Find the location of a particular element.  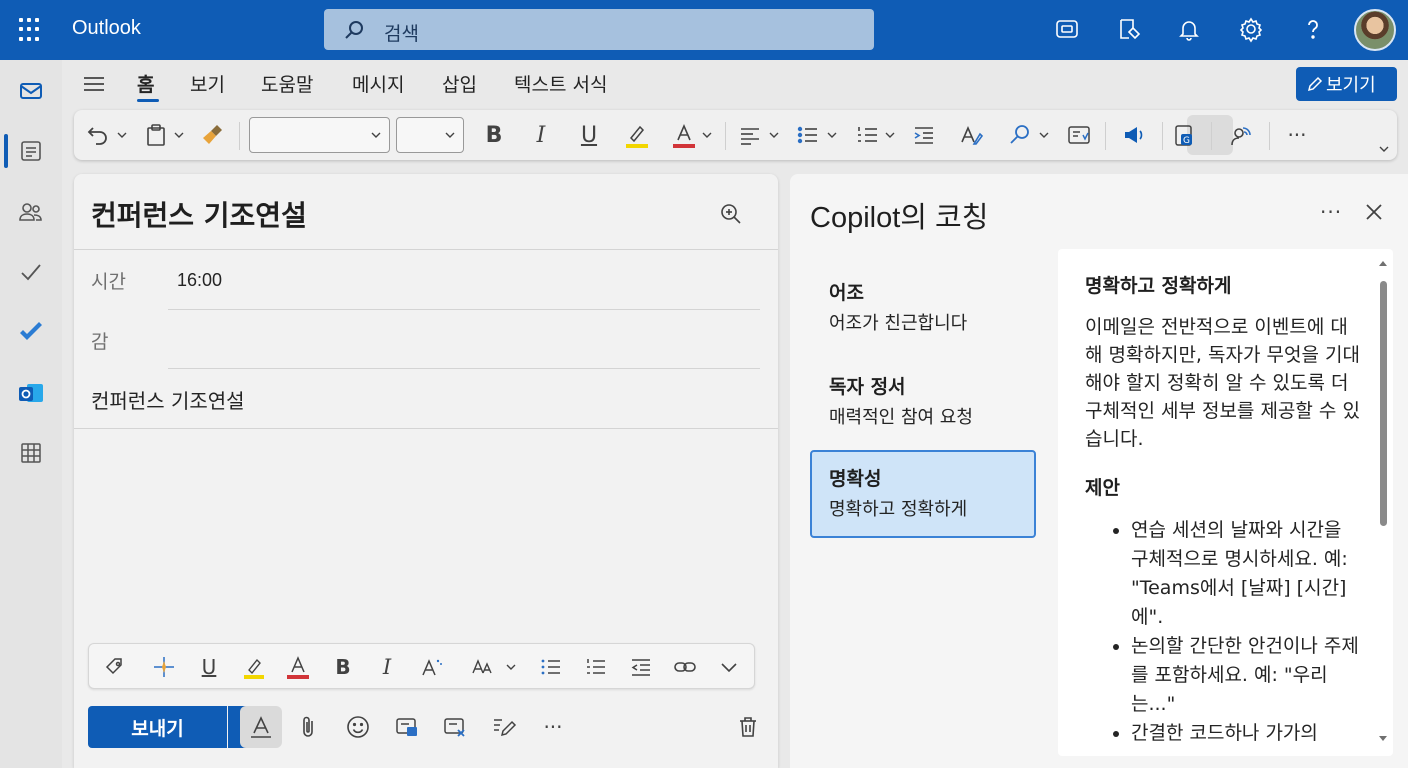

todo-icon is located at coordinates (31, 332).